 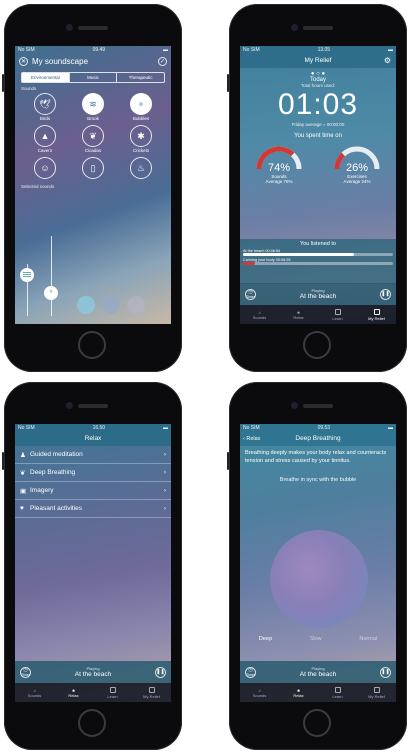 I want to click on breathing-bubble, so click(x=319, y=579).